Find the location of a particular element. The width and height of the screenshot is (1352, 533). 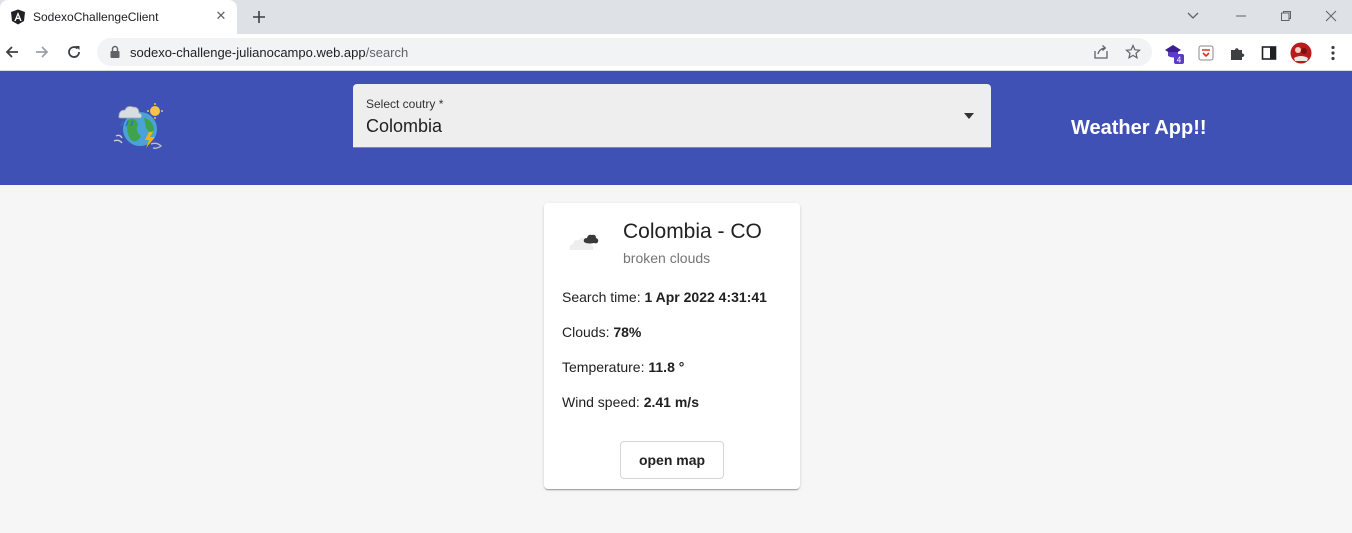

country-select-label: Select coutry * is located at coordinates (405, 104).